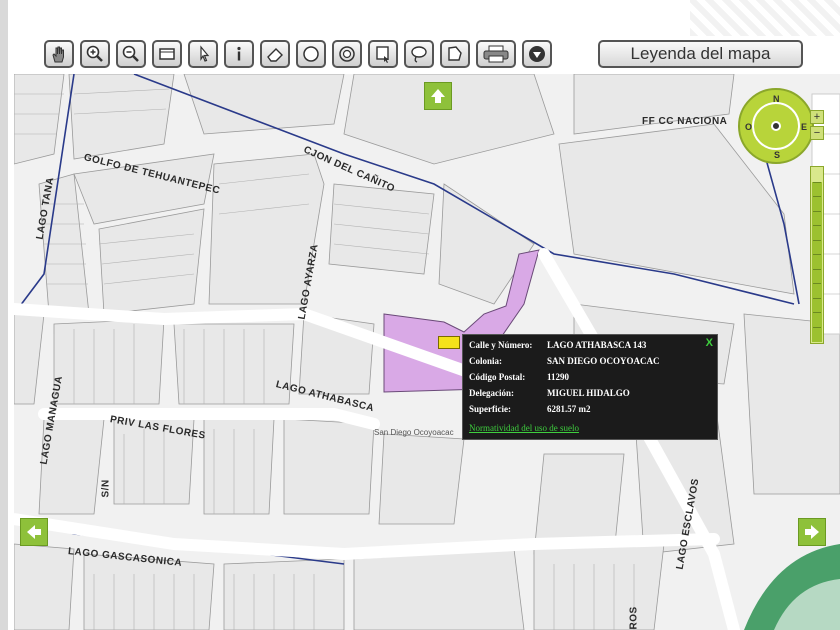 The height and width of the screenshot is (630, 840). What do you see at coordinates (496, 54) in the screenshot?
I see `print-icon` at bounding box center [496, 54].